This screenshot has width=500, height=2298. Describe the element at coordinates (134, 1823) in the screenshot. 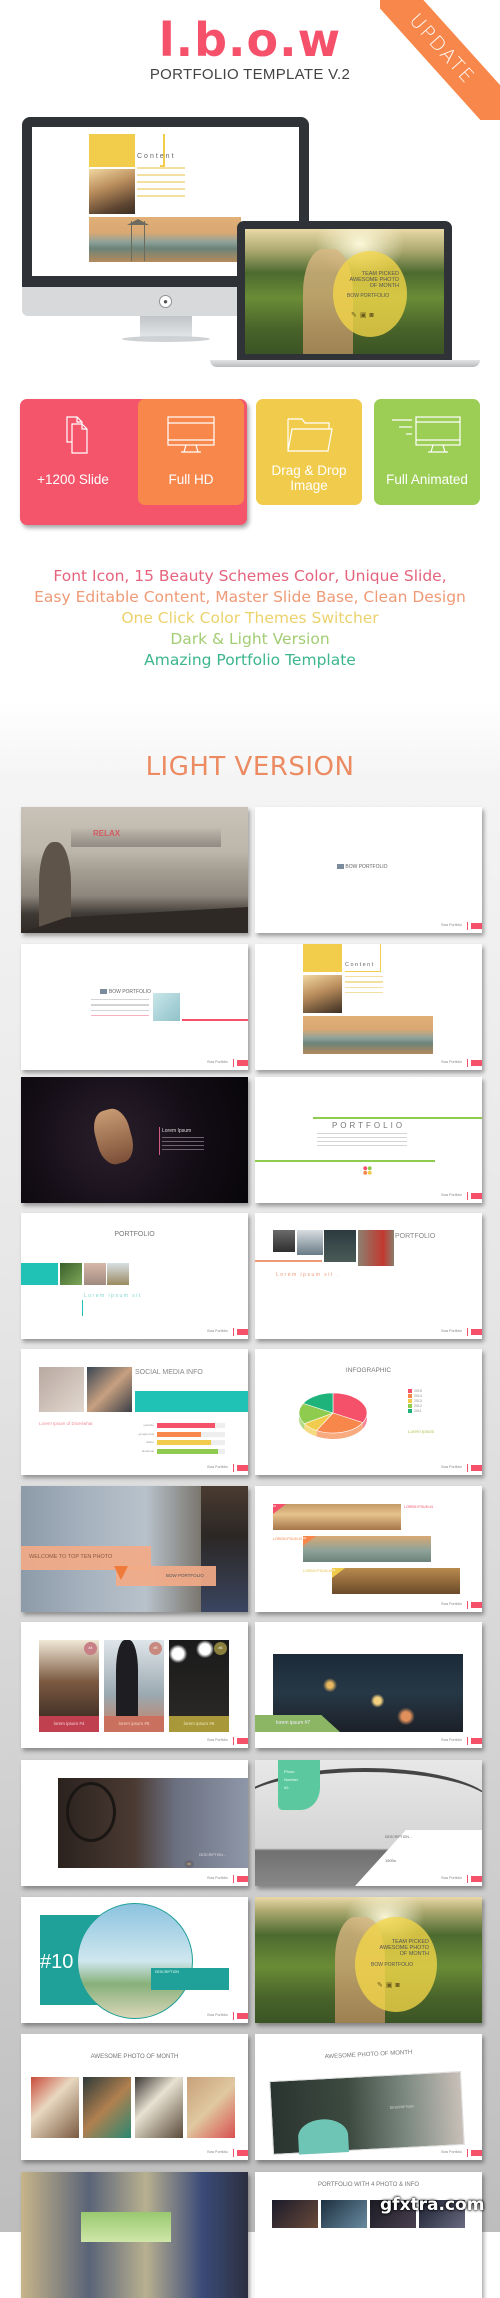

I see `slide-thumbnail-car-interior: DESCRIPTION... #8 Bow Portfolio` at that location.